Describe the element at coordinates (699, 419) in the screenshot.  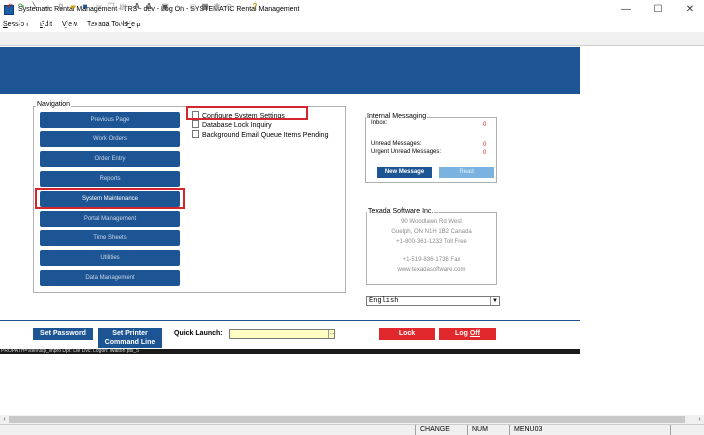
I see `scroll-right-icon: ›` at that location.